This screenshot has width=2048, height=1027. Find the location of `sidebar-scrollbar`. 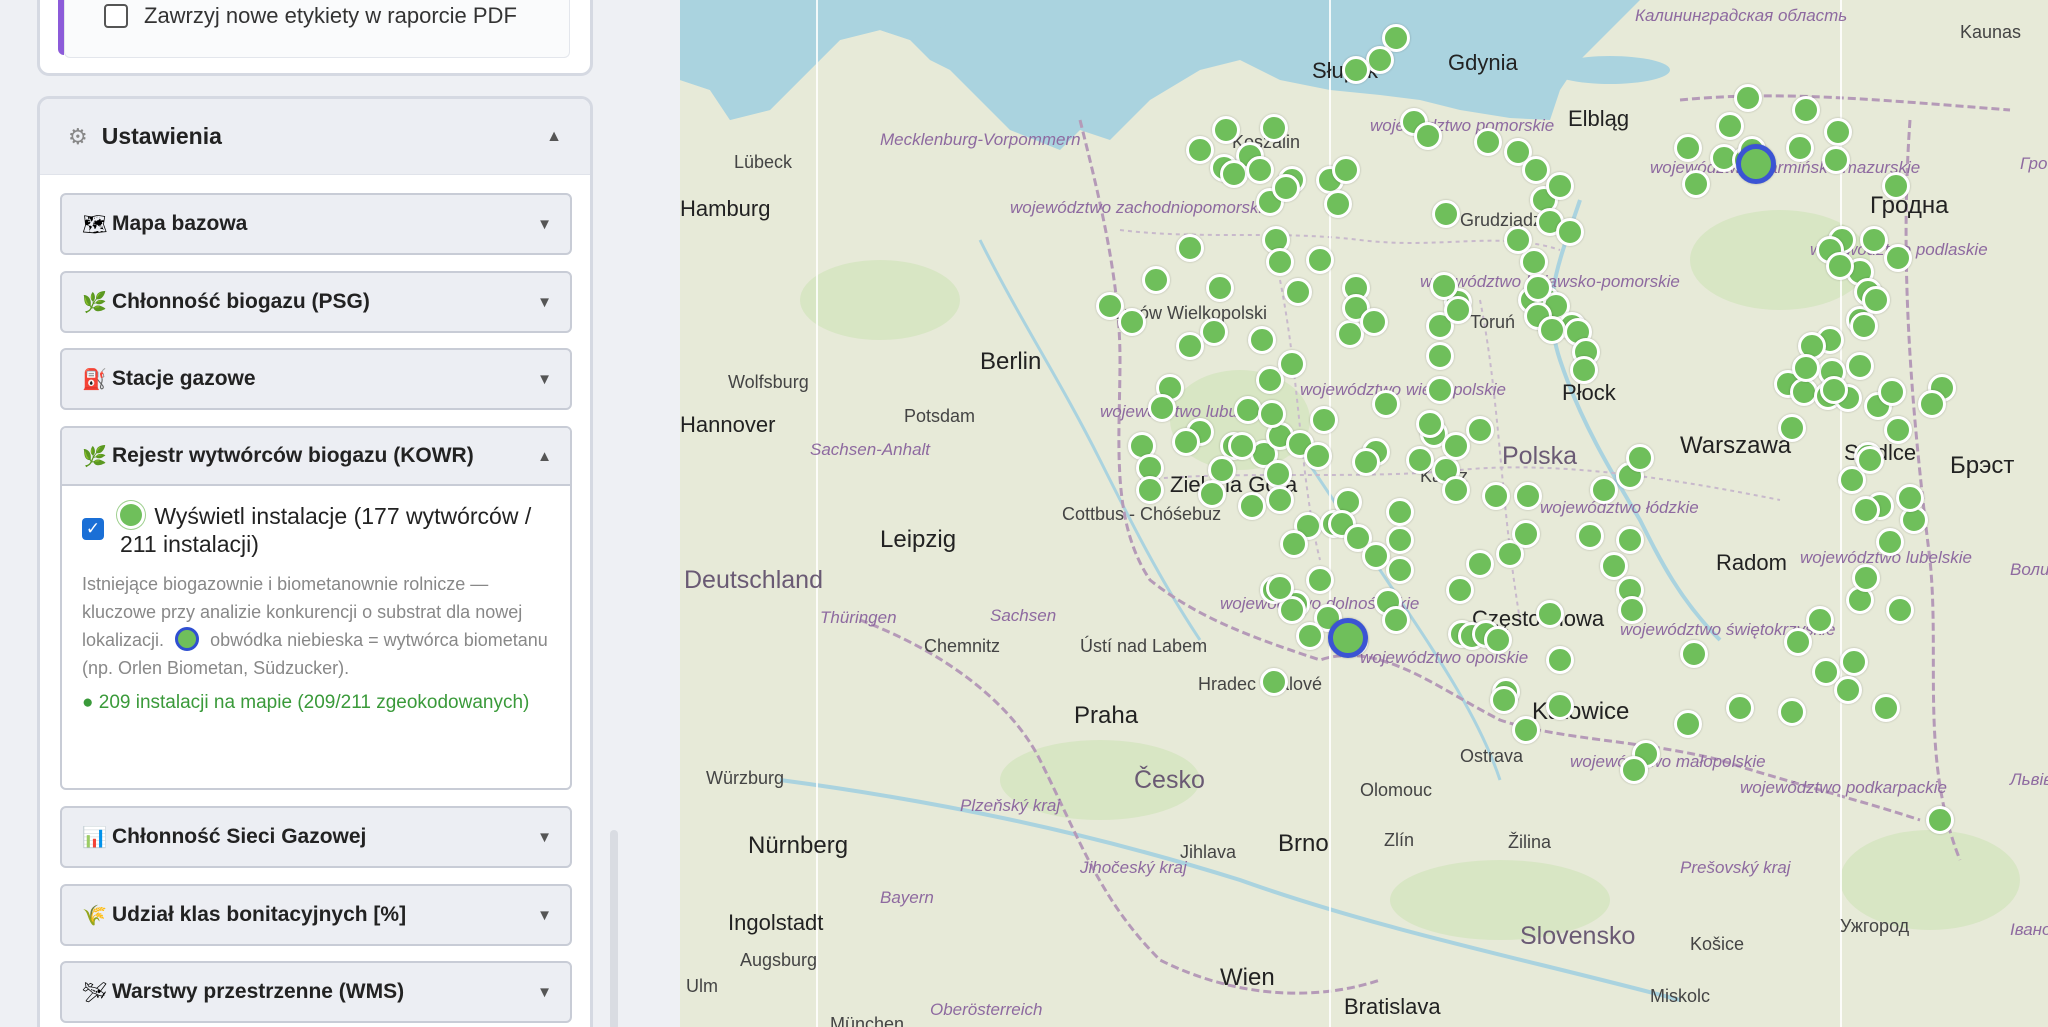

sidebar-scrollbar is located at coordinates (614, 928).